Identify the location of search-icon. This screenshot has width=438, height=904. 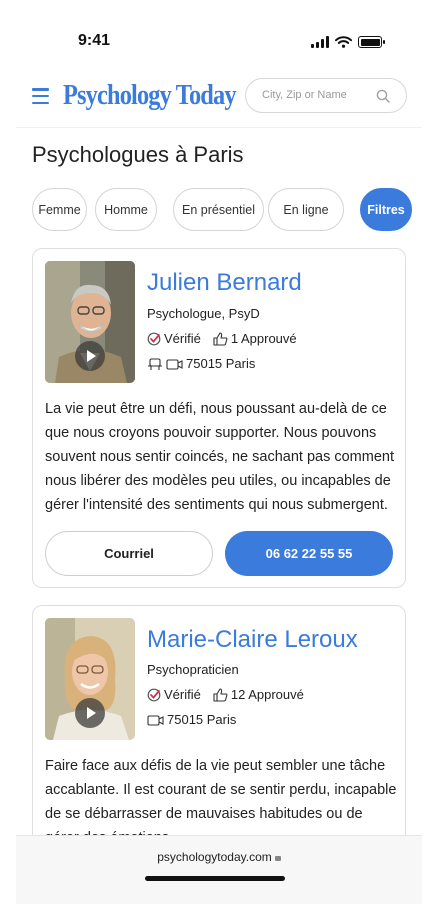
(383, 96).